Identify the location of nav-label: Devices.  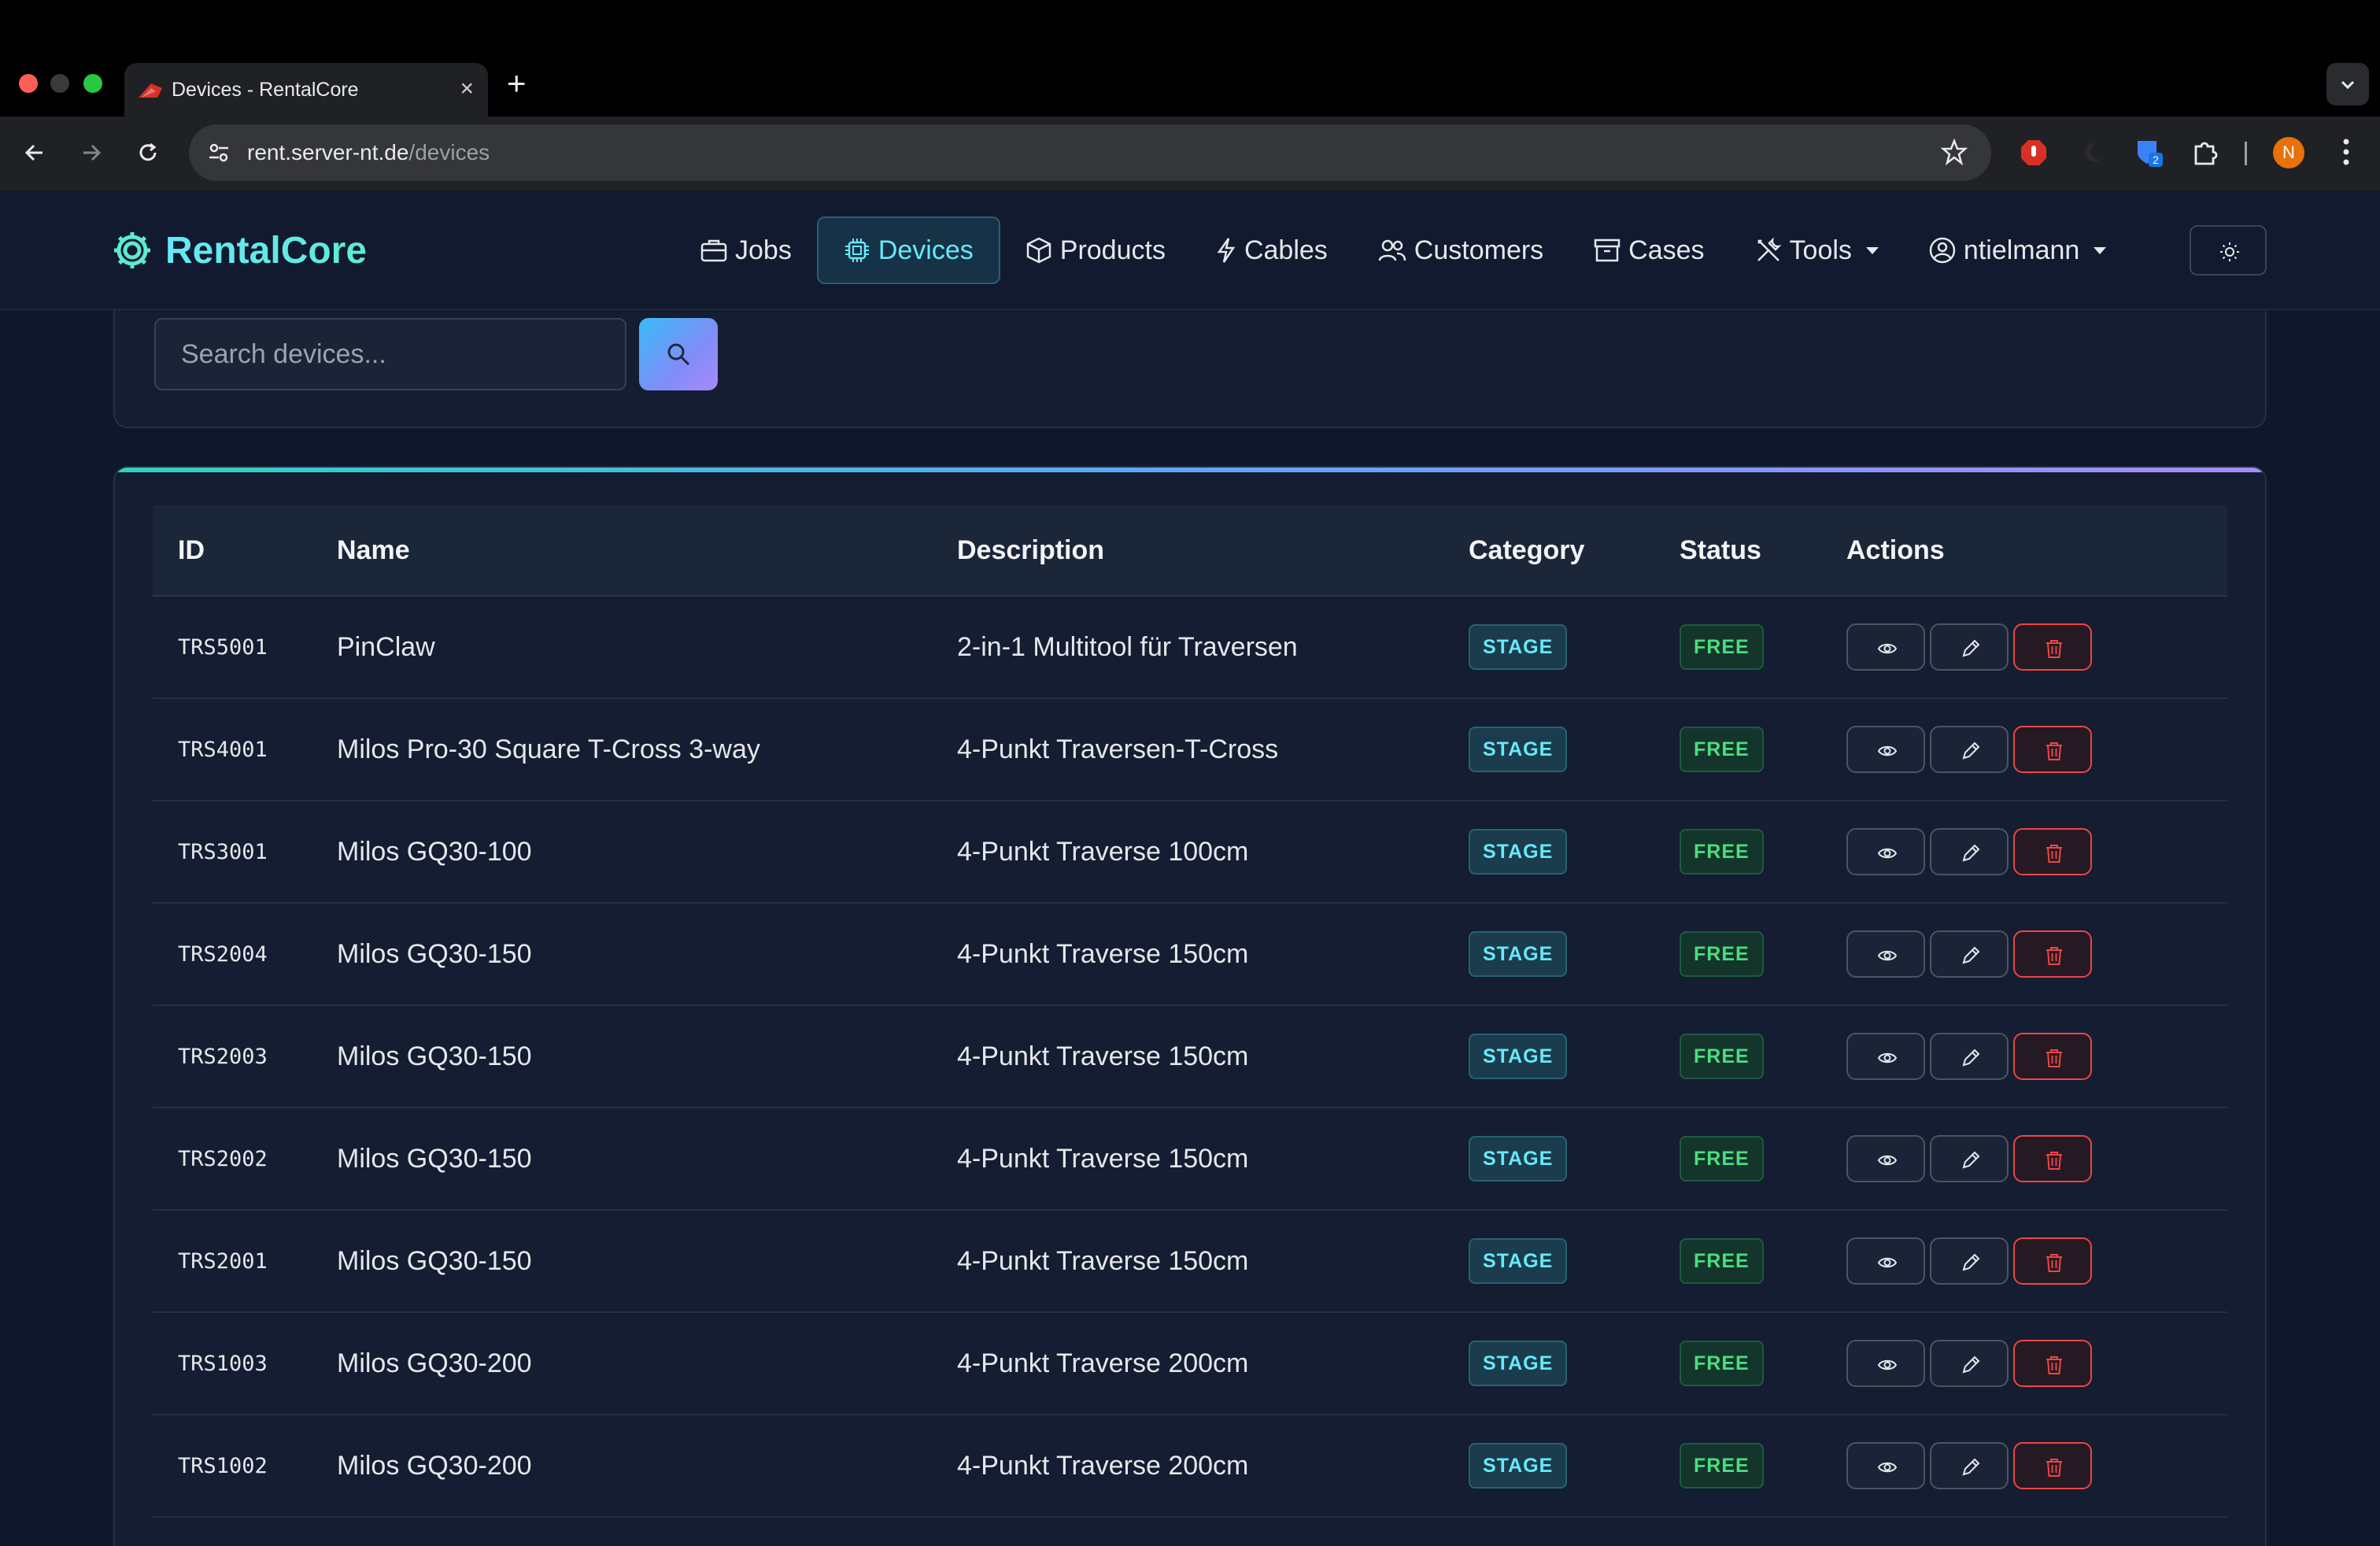
(926, 250).